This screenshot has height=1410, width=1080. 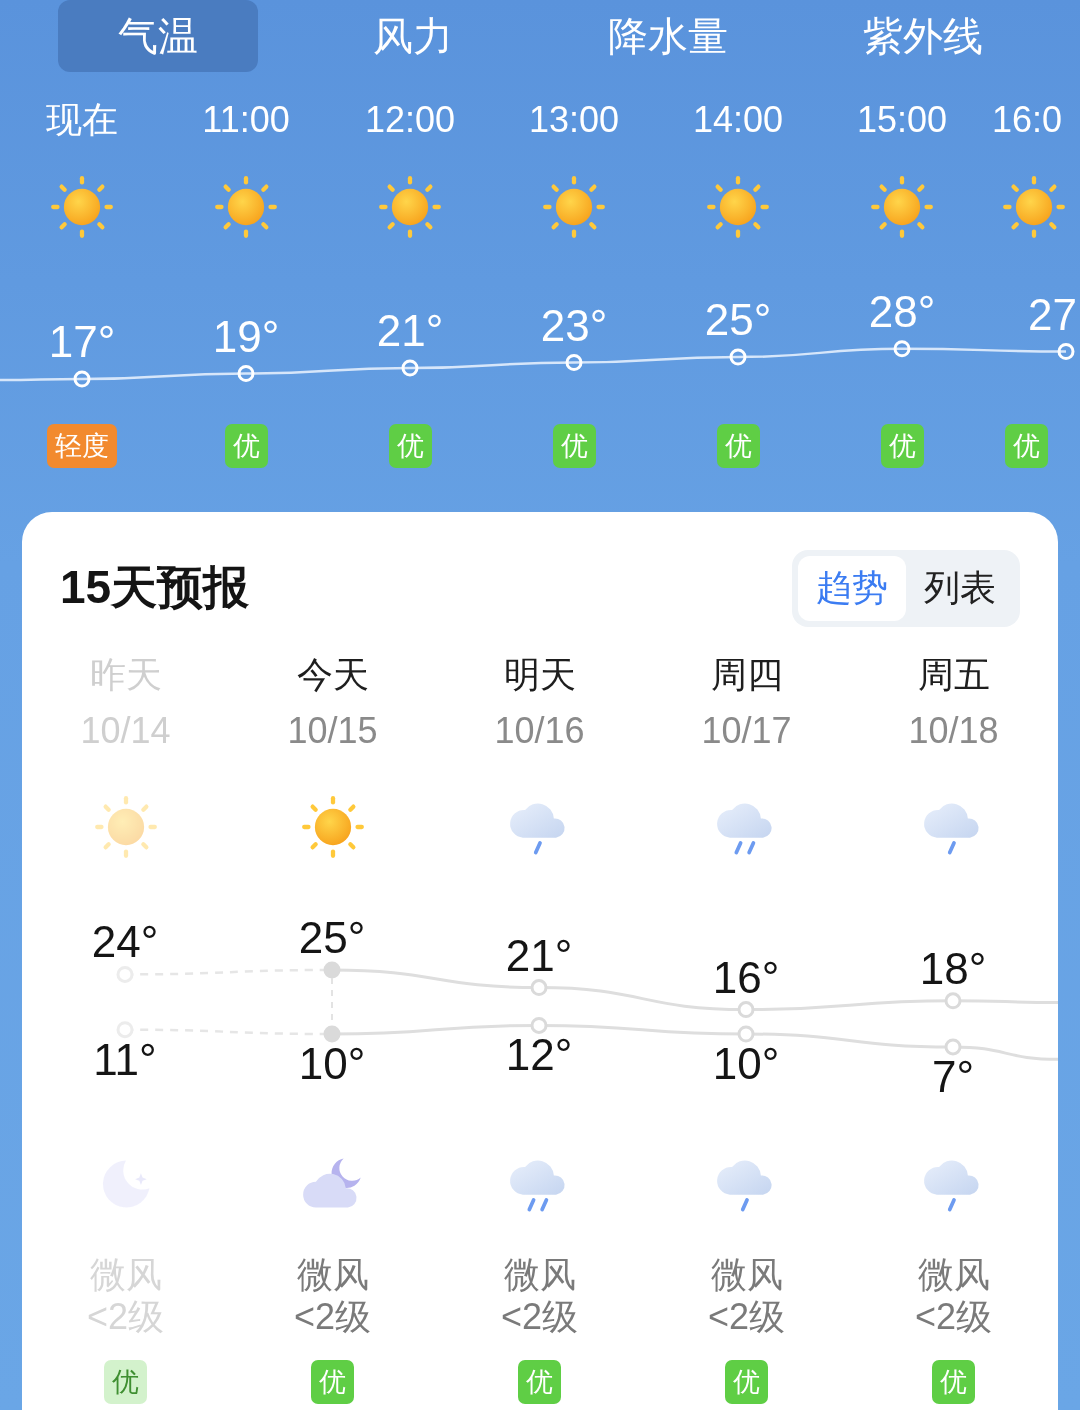 I want to click on day-date: 10/15, so click(x=332, y=731).